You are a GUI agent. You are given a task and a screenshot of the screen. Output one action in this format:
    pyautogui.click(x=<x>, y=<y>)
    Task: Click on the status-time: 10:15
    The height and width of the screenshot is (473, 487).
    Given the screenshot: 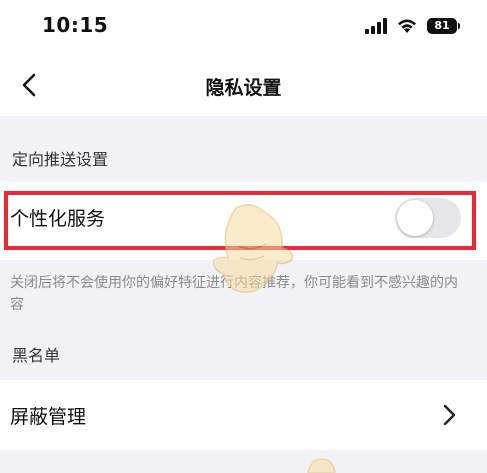 What is the action you would take?
    pyautogui.click(x=75, y=25)
    